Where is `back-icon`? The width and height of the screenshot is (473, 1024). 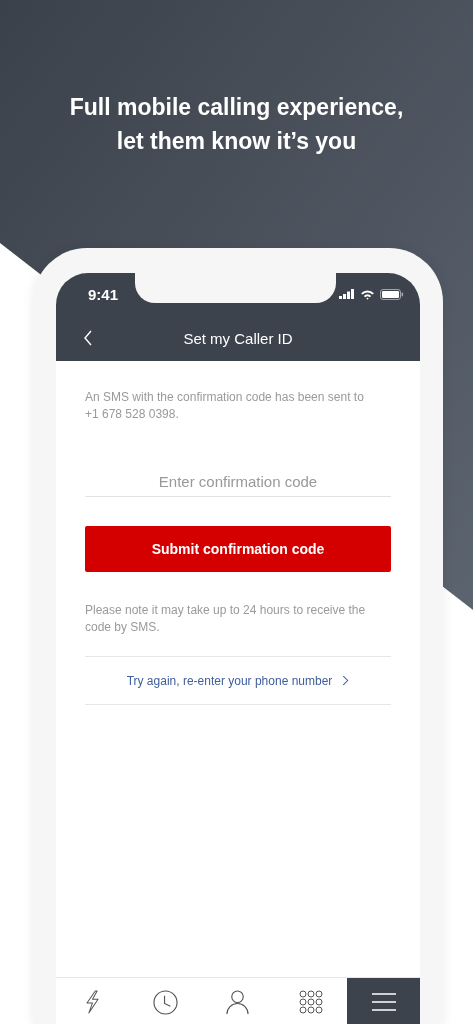
back-icon is located at coordinates (88, 338).